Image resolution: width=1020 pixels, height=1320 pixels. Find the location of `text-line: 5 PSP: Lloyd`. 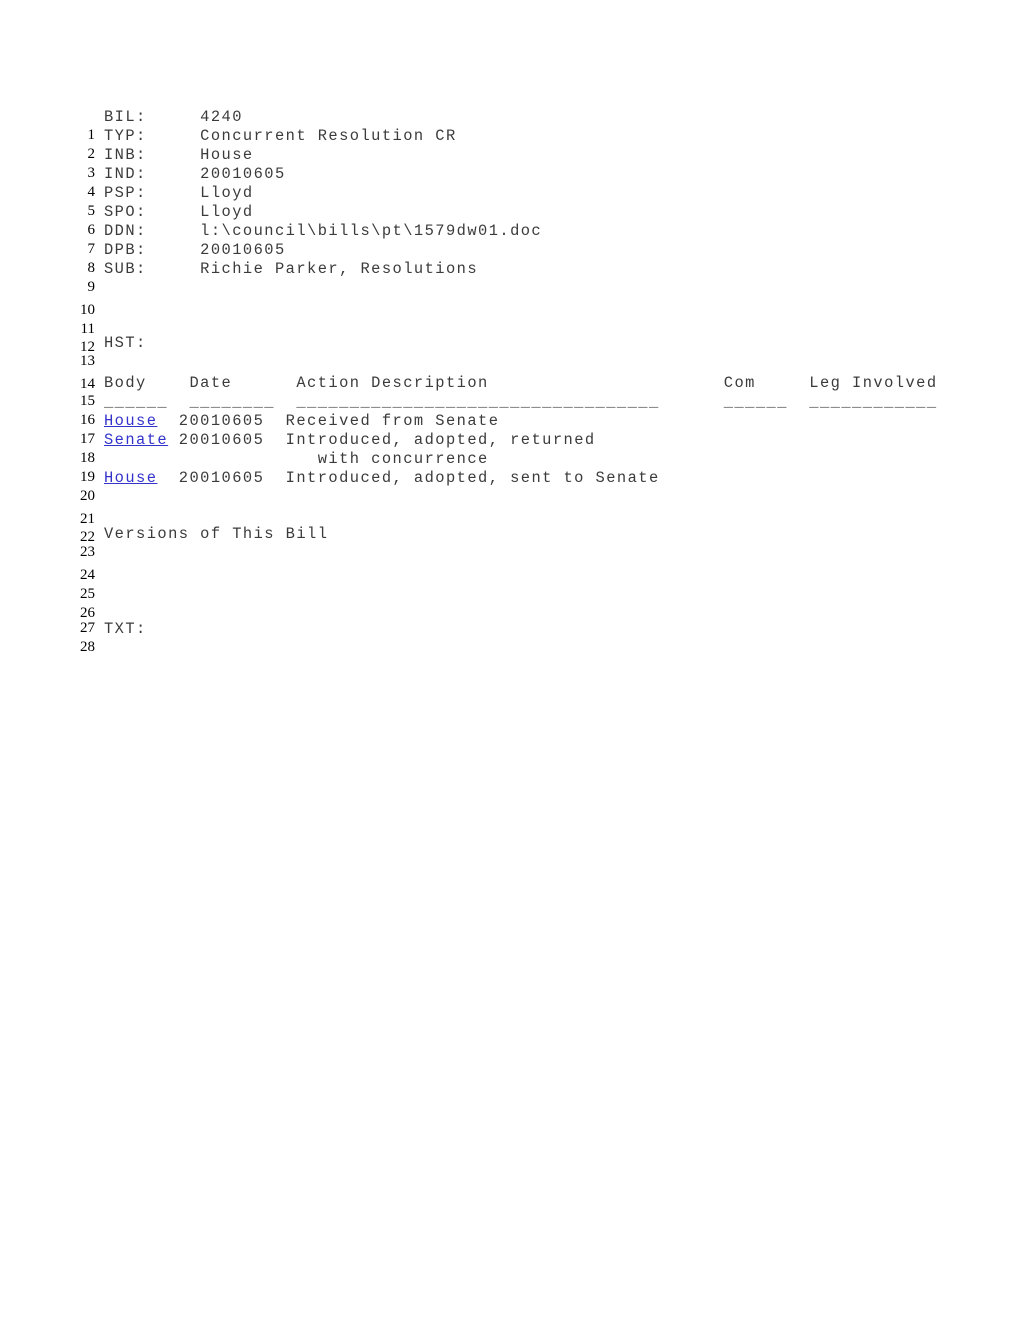

text-line: 5 PSP: Lloyd is located at coordinates (510, 201).